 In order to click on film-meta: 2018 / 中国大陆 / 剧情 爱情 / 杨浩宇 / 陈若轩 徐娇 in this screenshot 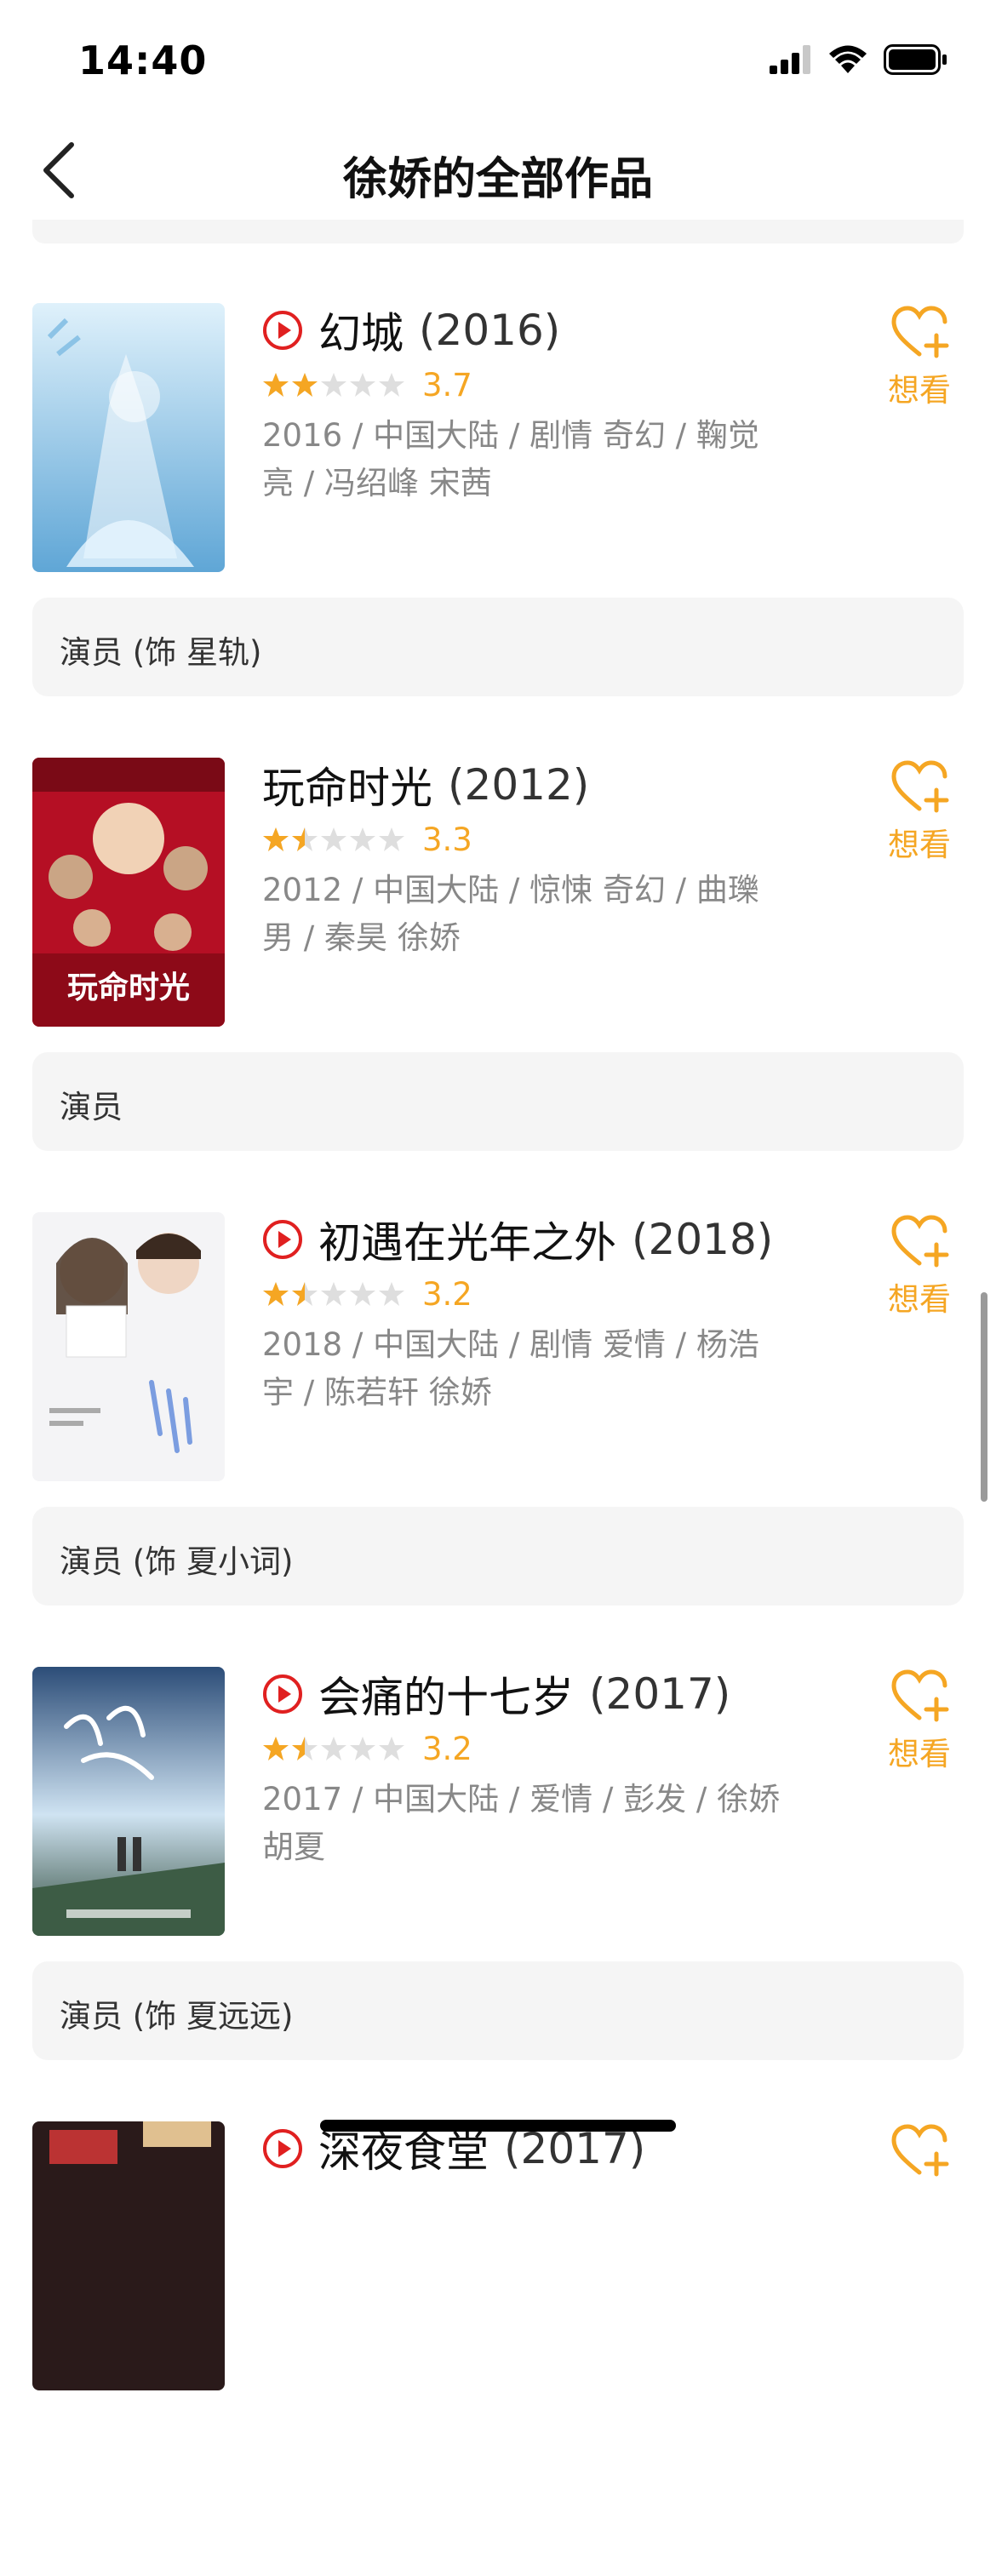, I will do `click(510, 1369)`.